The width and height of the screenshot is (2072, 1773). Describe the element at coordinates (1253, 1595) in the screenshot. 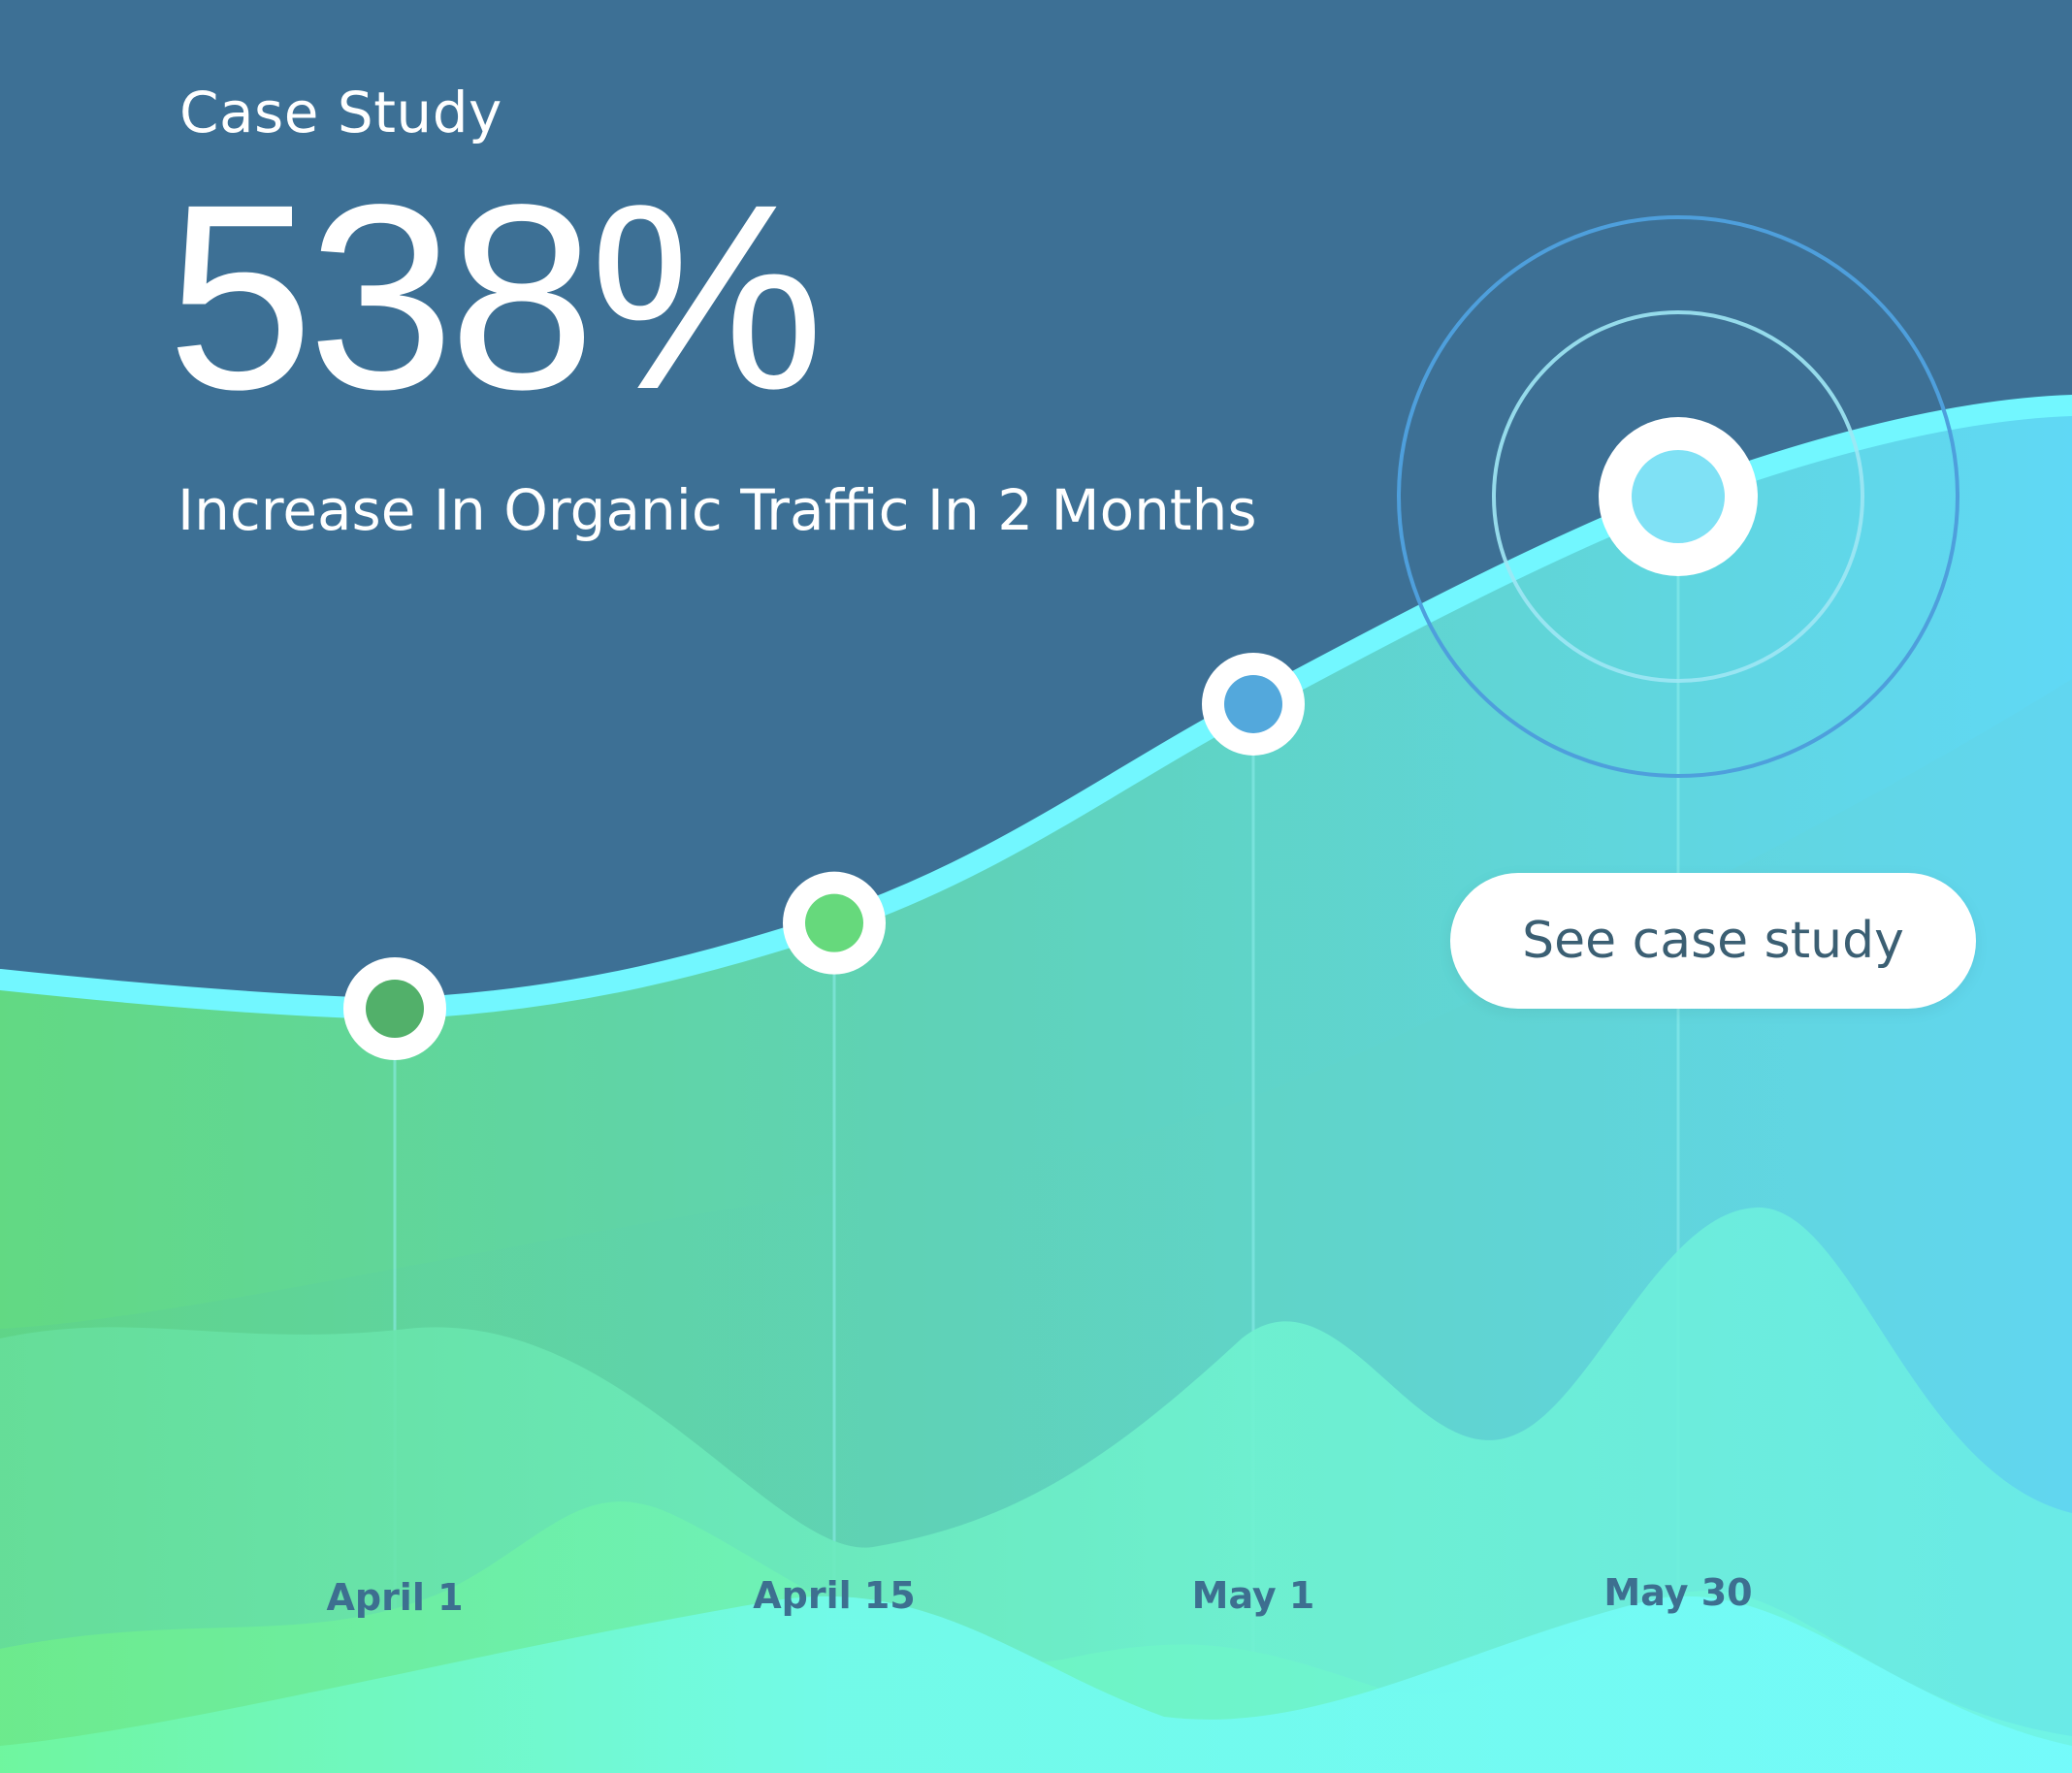

I see `tick-label-may-1: May 1` at that location.